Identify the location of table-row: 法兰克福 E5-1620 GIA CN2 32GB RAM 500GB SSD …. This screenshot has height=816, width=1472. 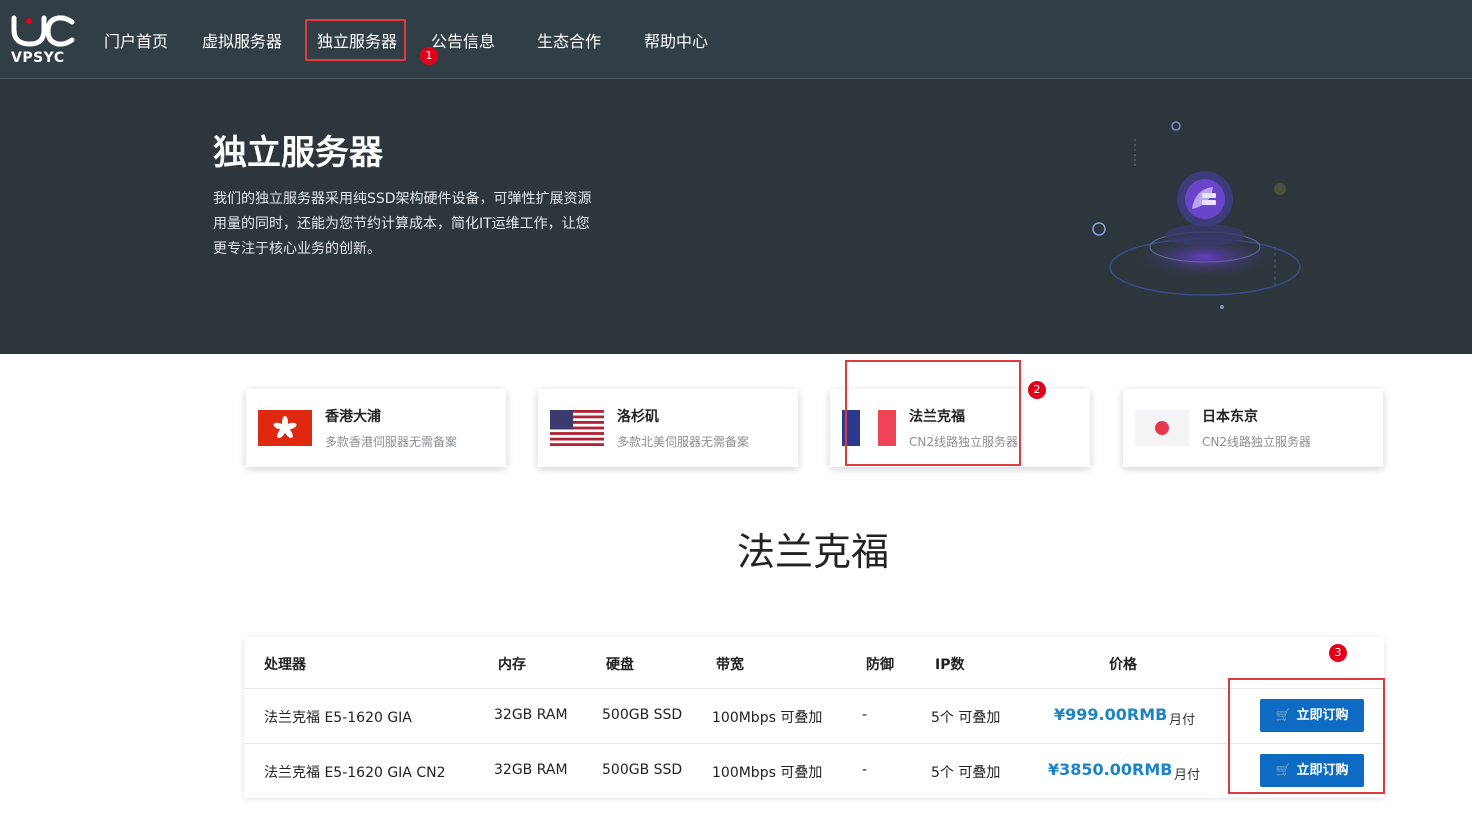
(814, 771).